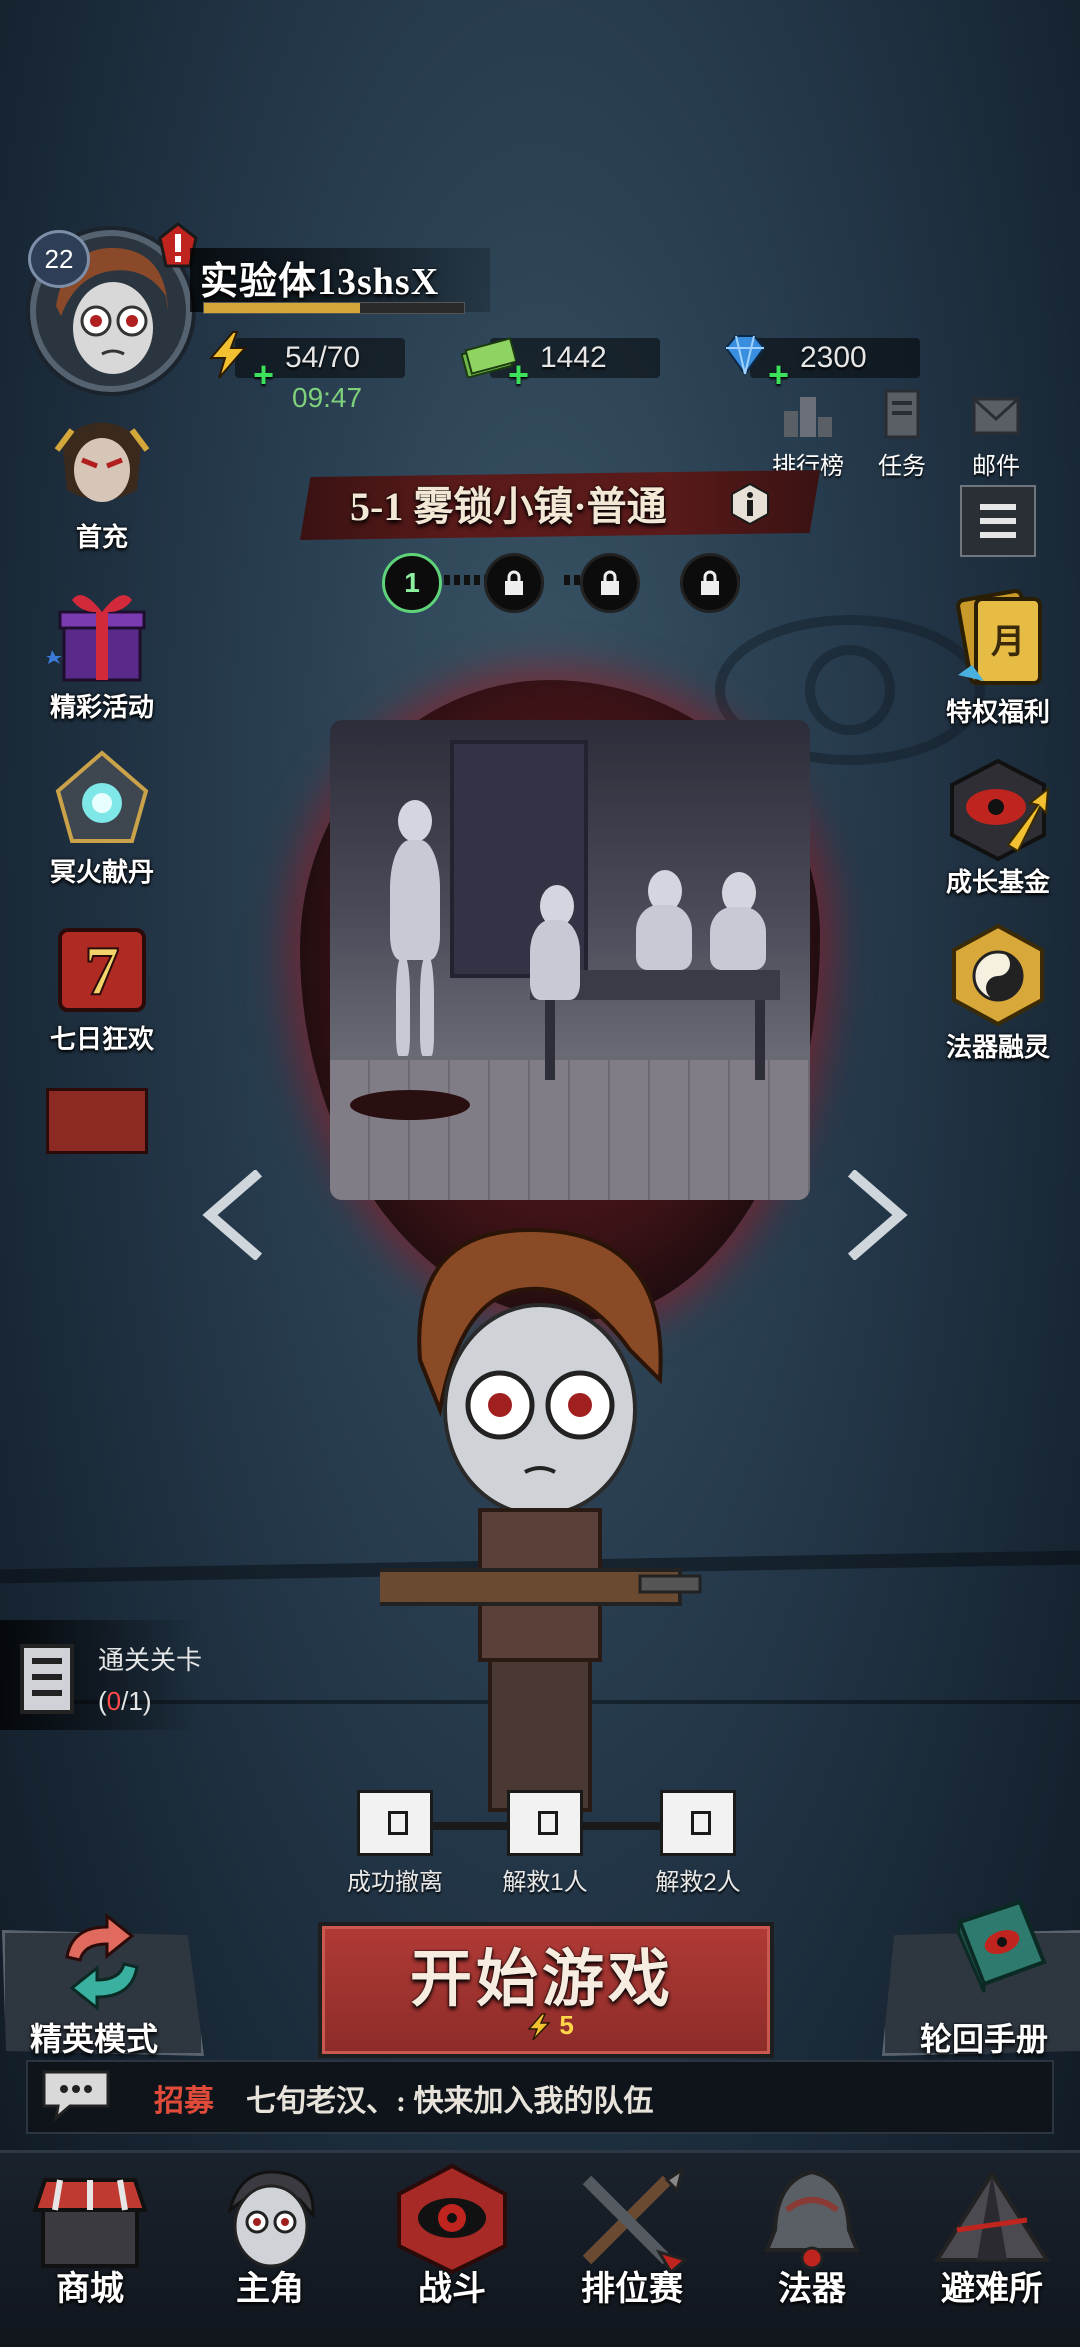 The width and height of the screenshot is (1080, 2347). I want to click on nav-battle-label: 战斗, so click(452, 2289).